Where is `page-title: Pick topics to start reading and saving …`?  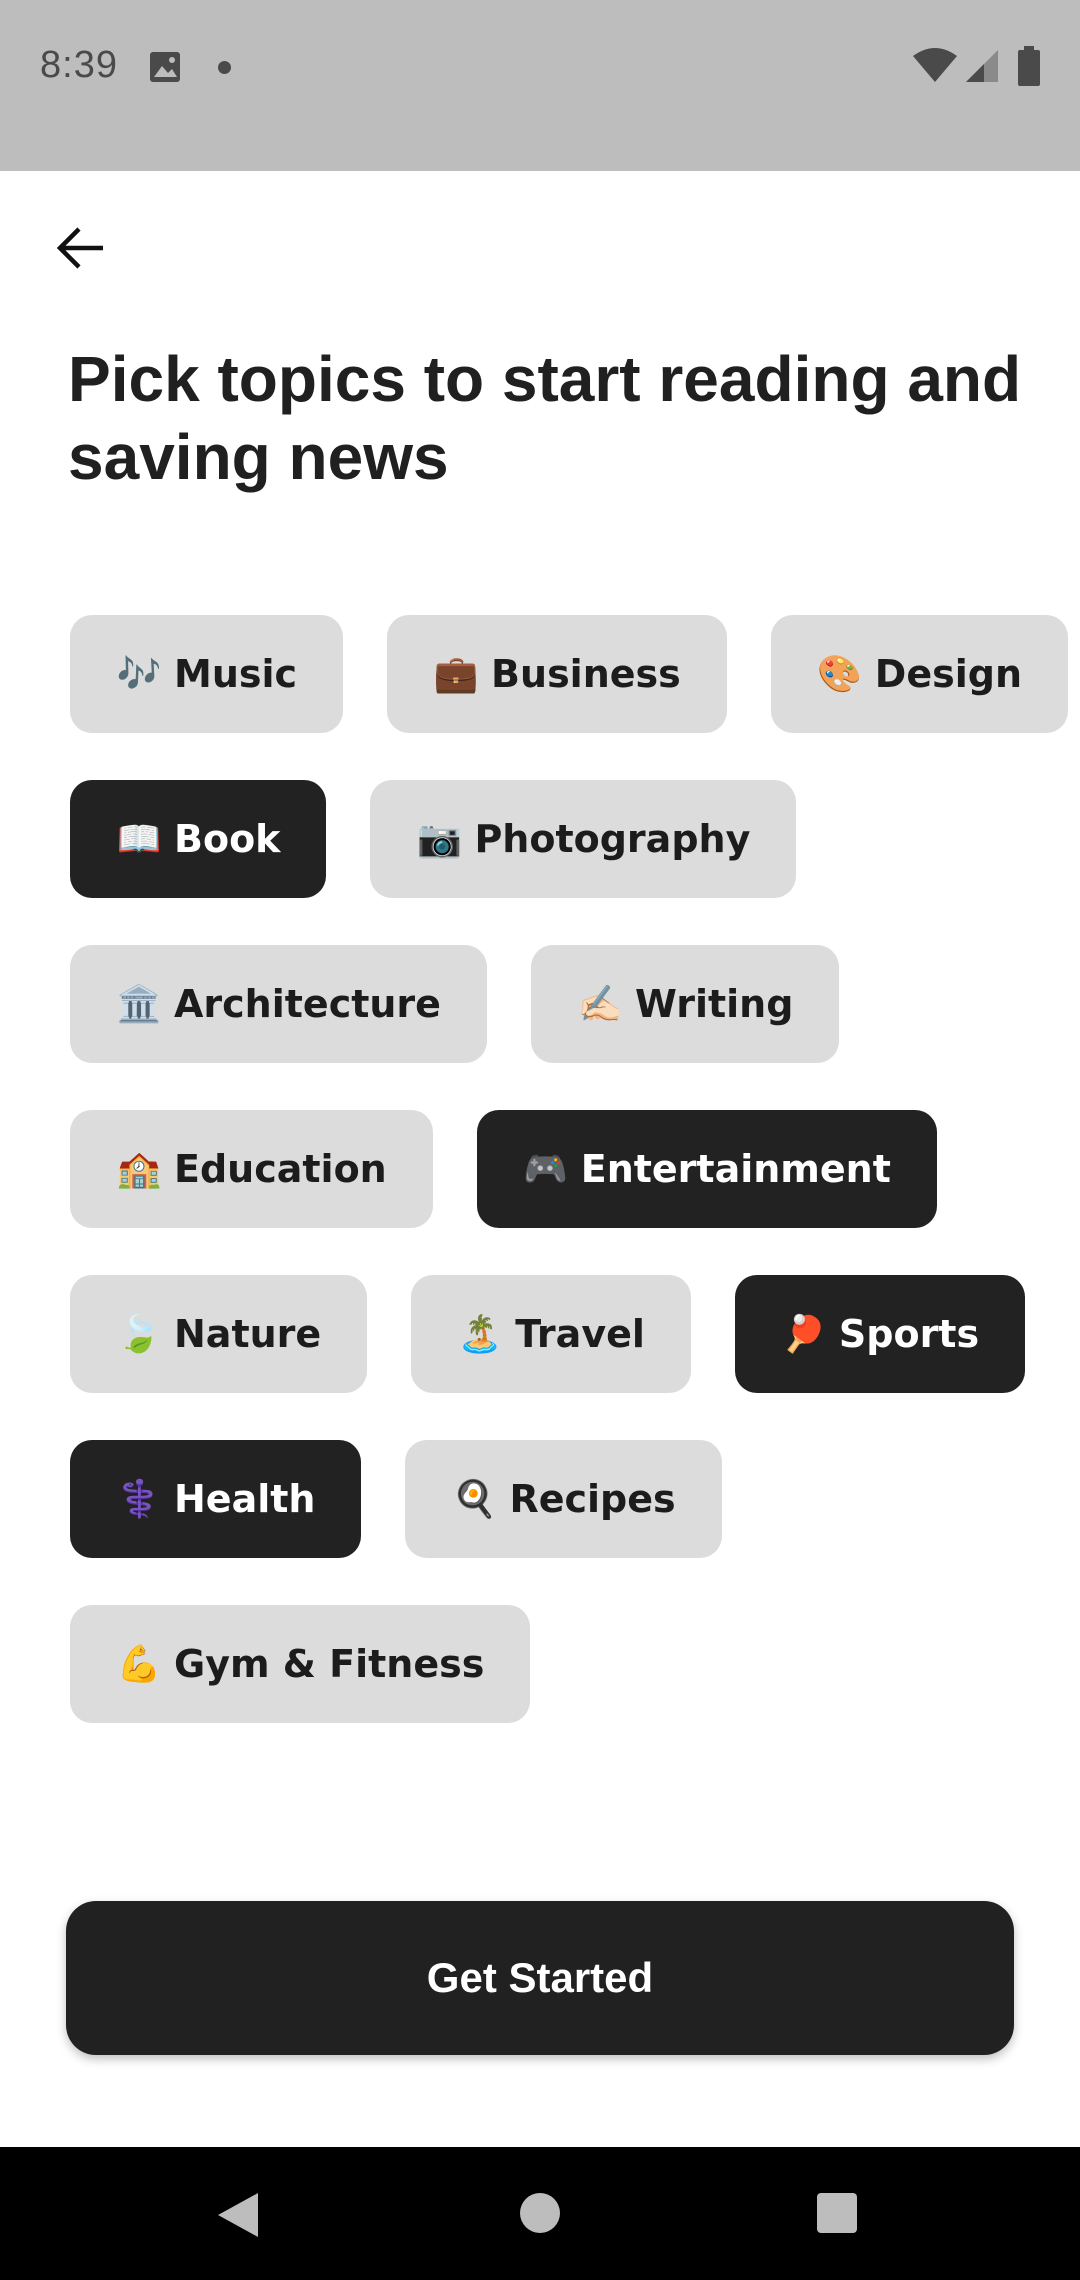 page-title: Pick topics to start reading and saving … is located at coordinates (545, 418).